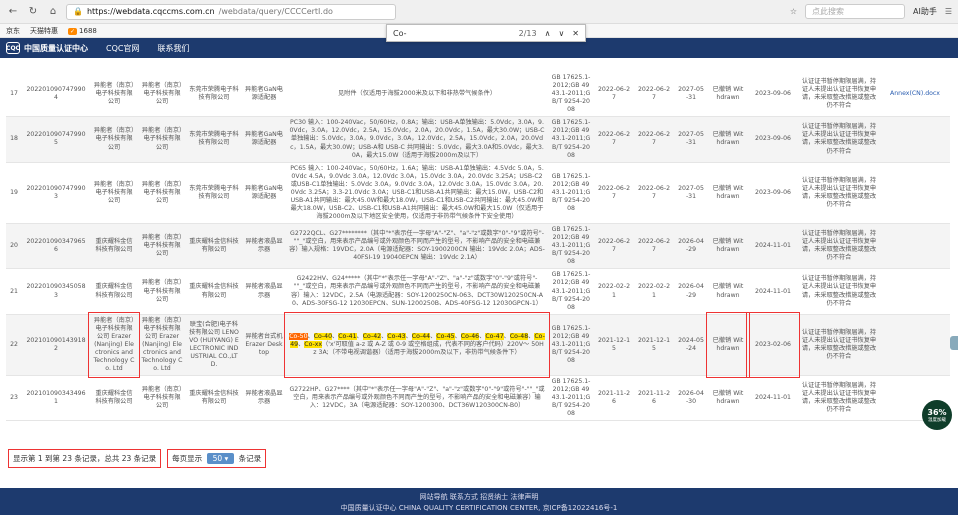 The width and height of the screenshot is (958, 515). Describe the element at coordinates (82, 31) in the screenshot. I see `bookmark-1688: ✓ 1688` at that location.